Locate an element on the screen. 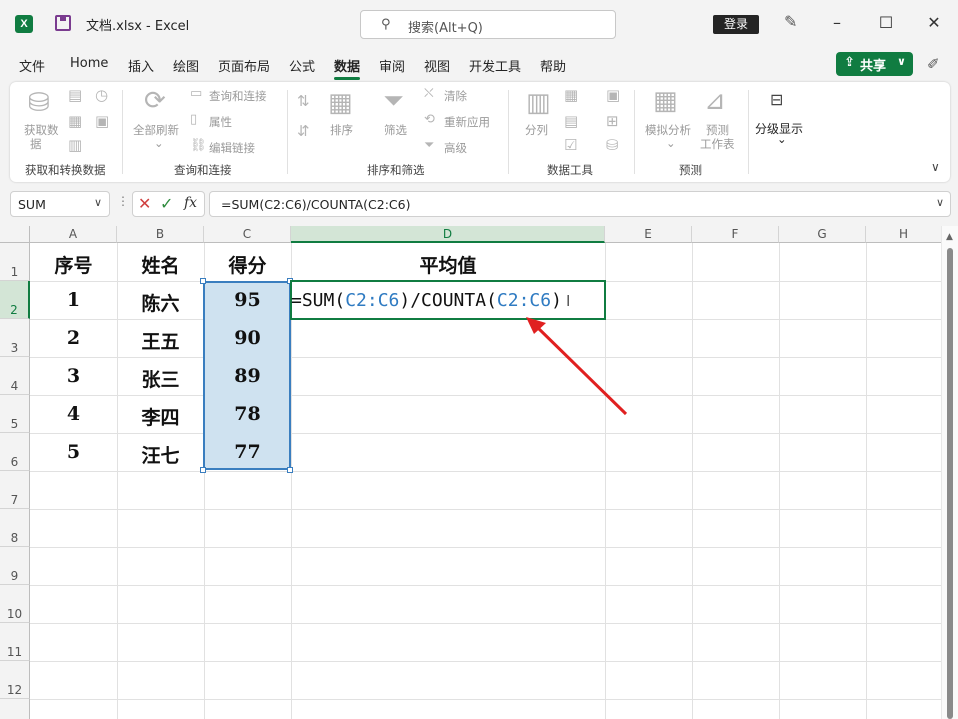 The height and width of the screenshot is (719, 958). sort-ascending-icon: ⇅ is located at coordinates (303, 101).